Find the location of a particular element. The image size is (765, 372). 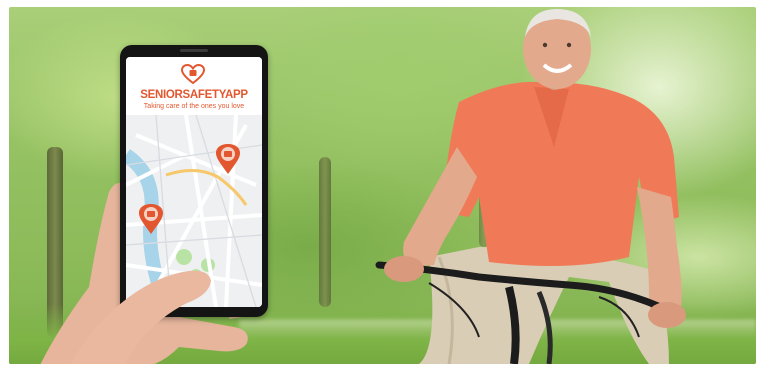

app-brand-name: SENIORSAFETYAPP is located at coordinates (194, 95).